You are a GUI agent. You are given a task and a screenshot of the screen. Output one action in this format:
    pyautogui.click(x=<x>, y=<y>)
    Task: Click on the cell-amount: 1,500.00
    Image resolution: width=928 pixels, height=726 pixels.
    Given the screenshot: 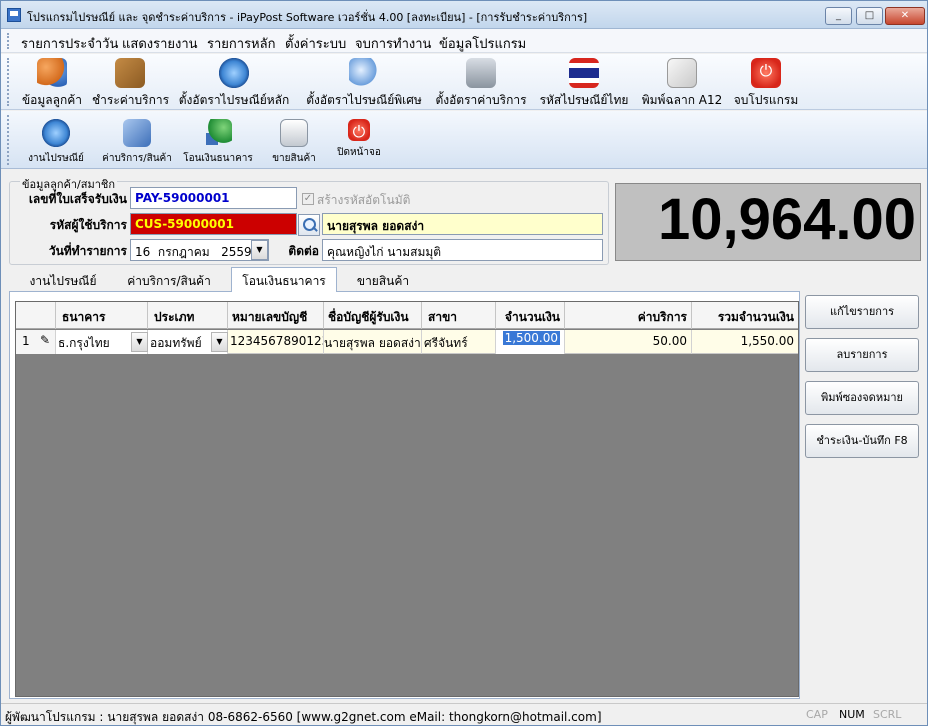 What is the action you would take?
    pyautogui.click(x=530, y=342)
    